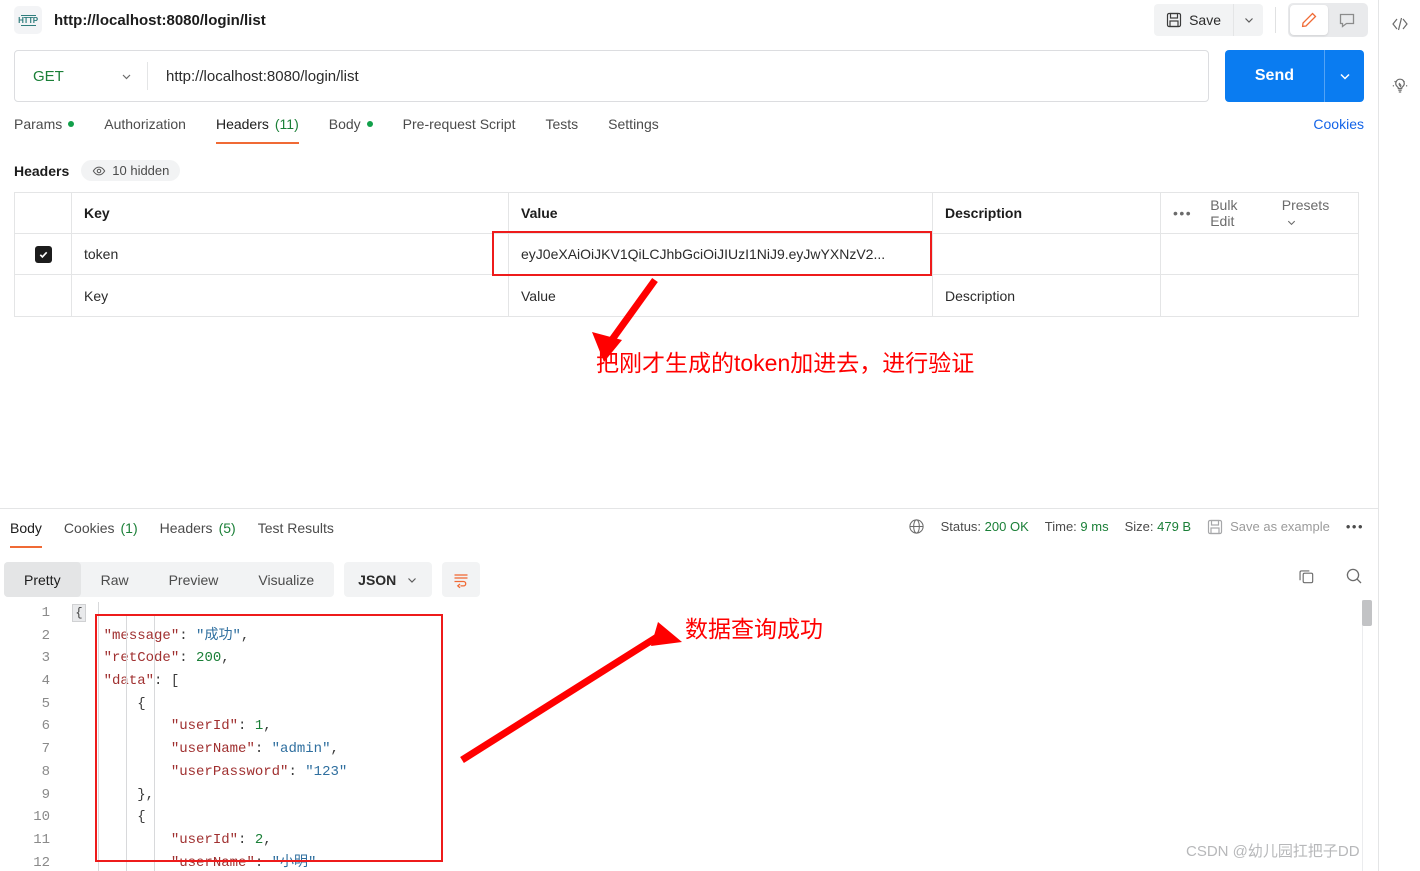 Image resolution: width=1420 pixels, height=871 pixels. What do you see at coordinates (916, 526) in the screenshot?
I see `globe-icon` at bounding box center [916, 526].